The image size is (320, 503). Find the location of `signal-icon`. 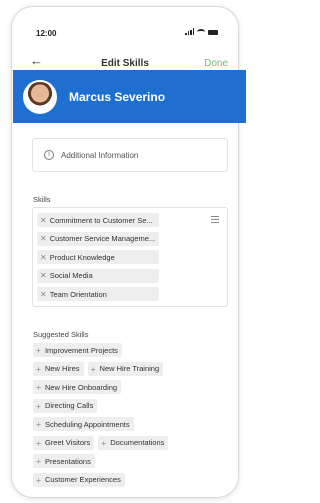

signal-icon is located at coordinates (189, 31).